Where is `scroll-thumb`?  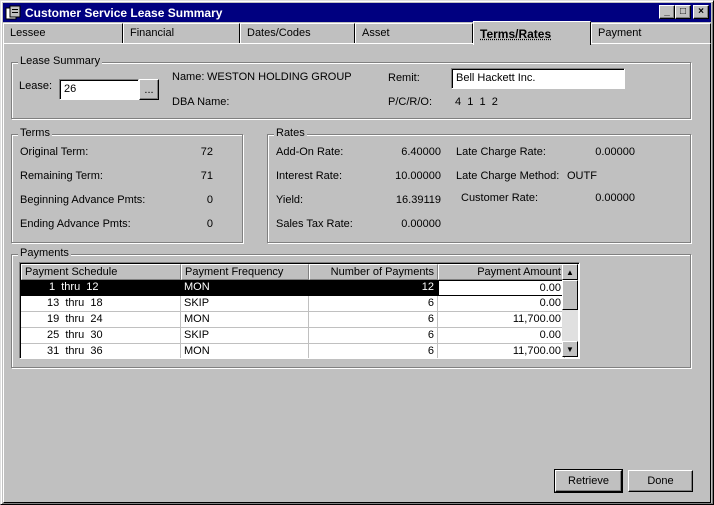 scroll-thumb is located at coordinates (570, 295).